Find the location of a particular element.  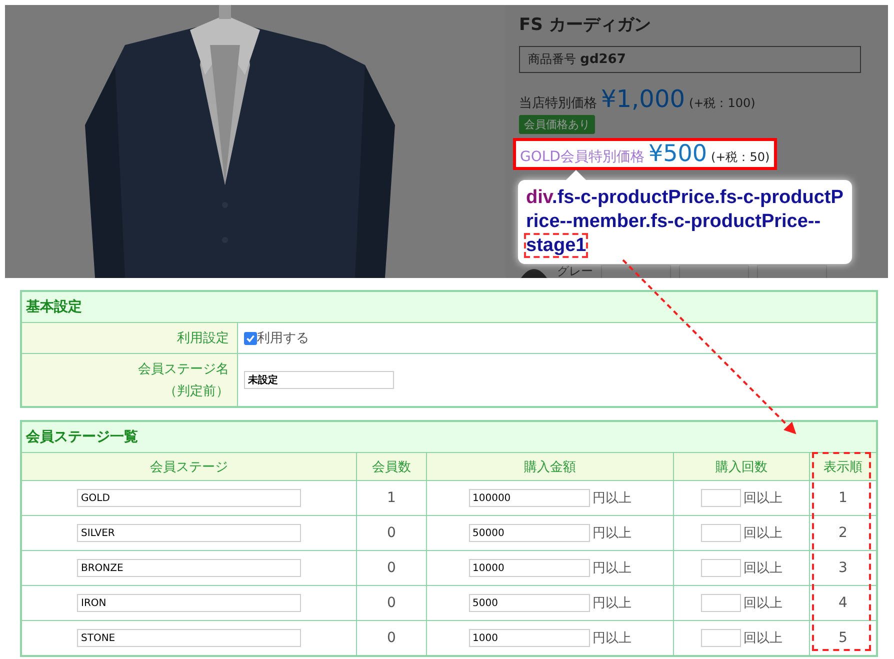

stage-name-field: 未設定 is located at coordinates (319, 380).